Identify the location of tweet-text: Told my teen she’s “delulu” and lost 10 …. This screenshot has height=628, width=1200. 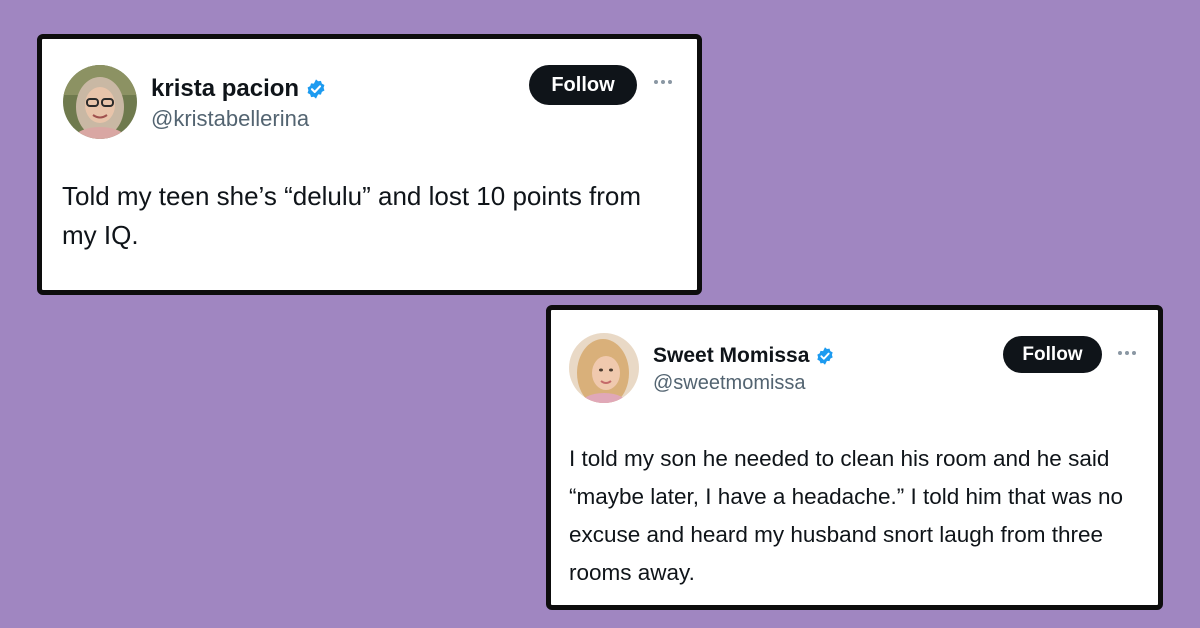
(352, 215).